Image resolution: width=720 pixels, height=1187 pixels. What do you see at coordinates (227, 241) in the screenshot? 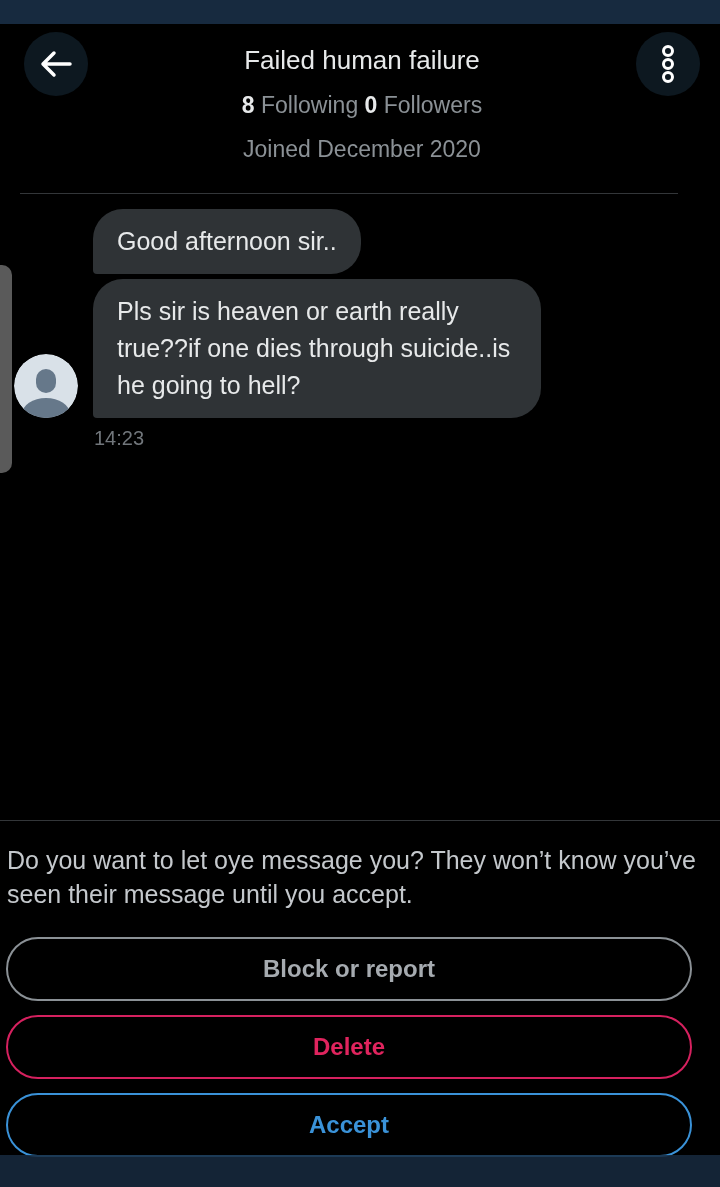
I see `message-bubble: Good afternoon sir..` at bounding box center [227, 241].